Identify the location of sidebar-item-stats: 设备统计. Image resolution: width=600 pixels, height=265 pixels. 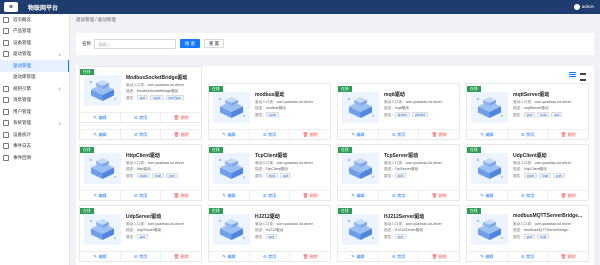
(34, 135).